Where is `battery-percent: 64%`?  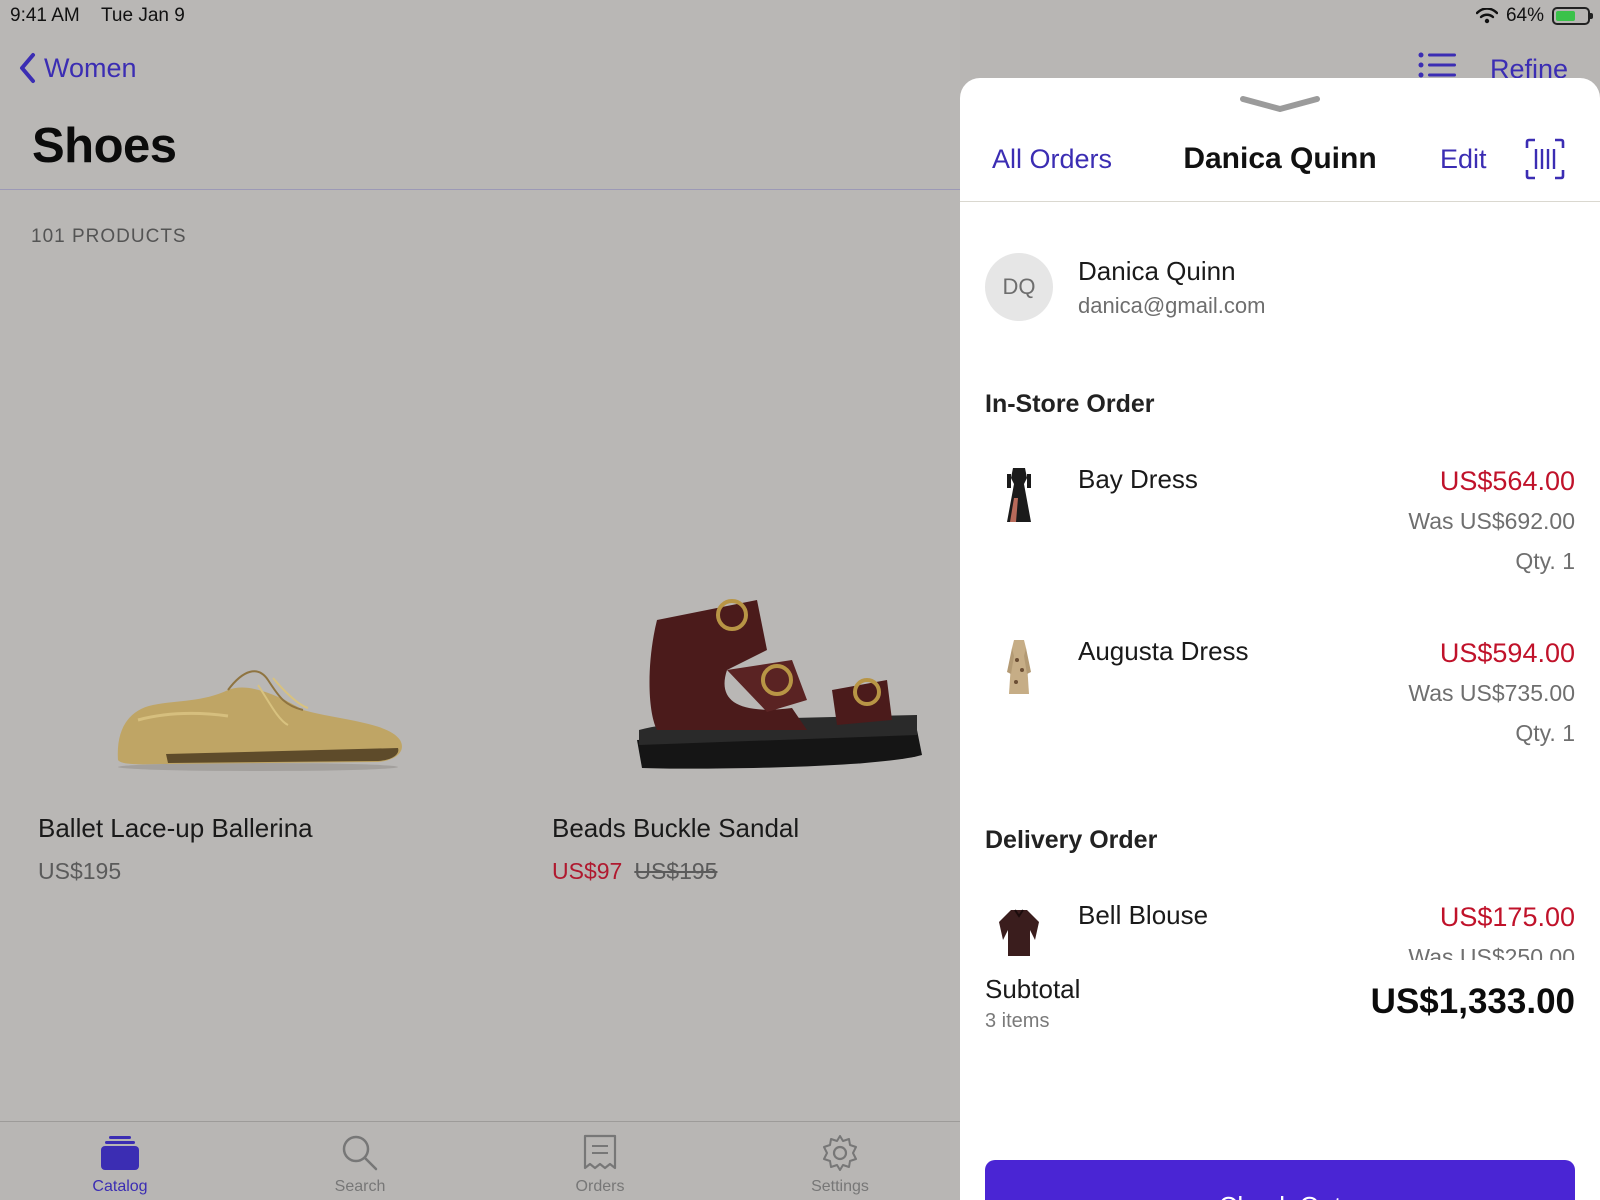 battery-percent: 64% is located at coordinates (1524, 15).